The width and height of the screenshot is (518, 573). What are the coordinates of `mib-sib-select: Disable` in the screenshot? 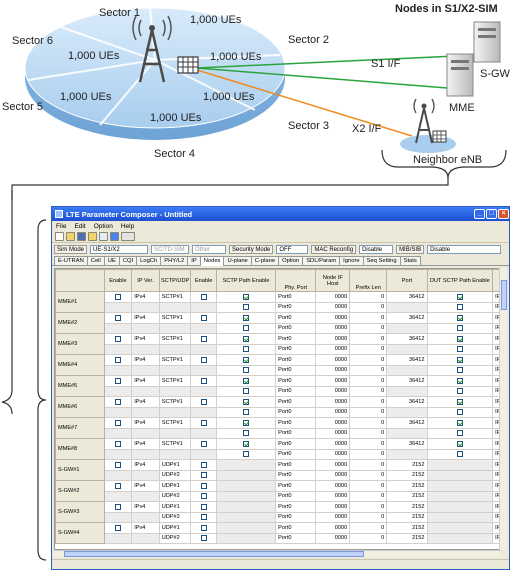 It's located at (464, 249).